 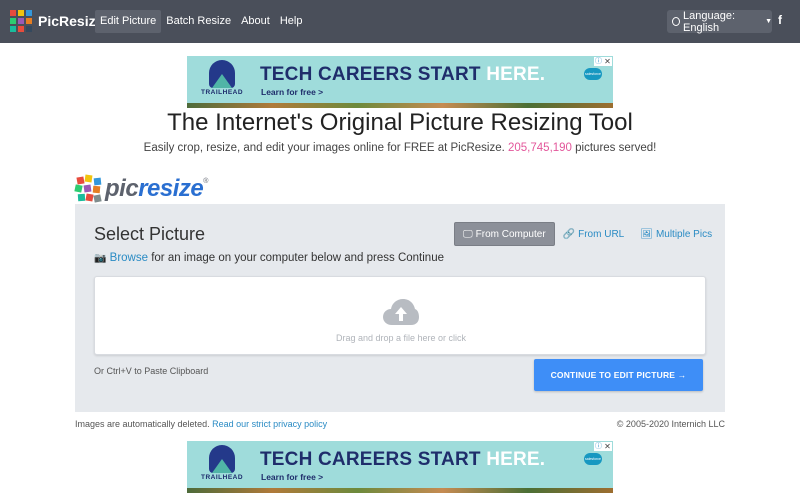 I want to click on logo-part-pic: pic, so click(x=122, y=188).